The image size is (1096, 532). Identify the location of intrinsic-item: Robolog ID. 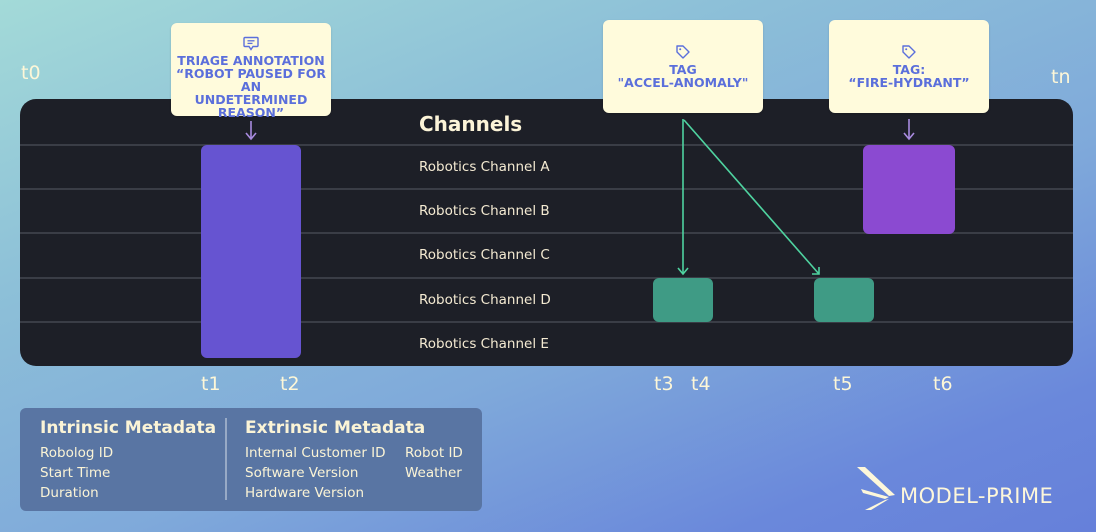
(77, 453).